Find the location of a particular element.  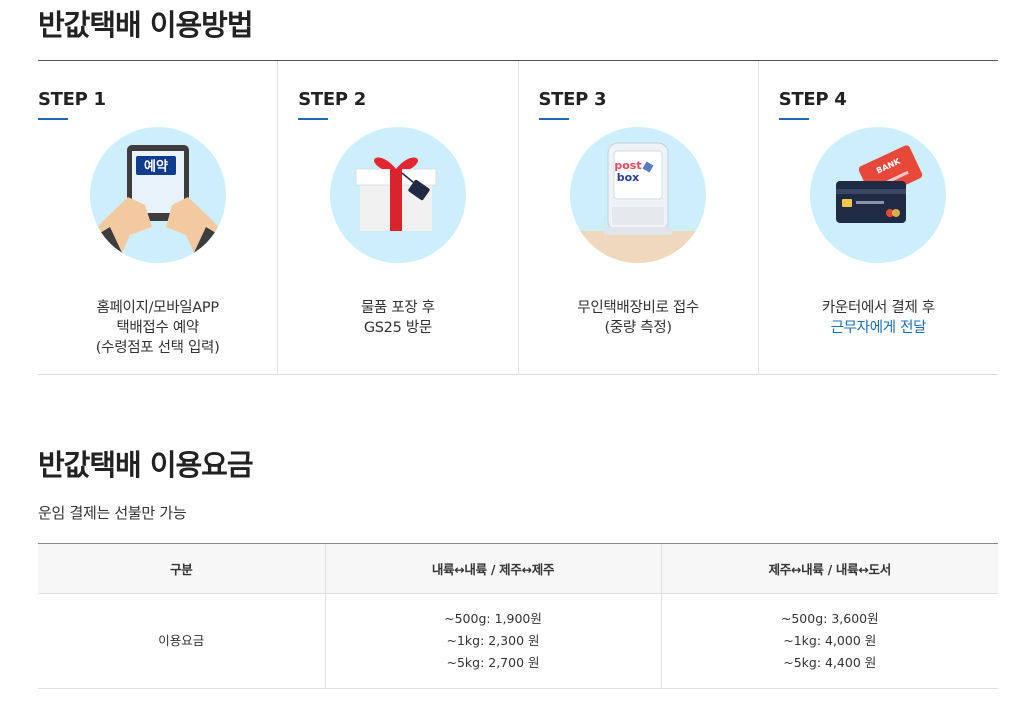

postbox-brand-bottom: box is located at coordinates (628, 177).